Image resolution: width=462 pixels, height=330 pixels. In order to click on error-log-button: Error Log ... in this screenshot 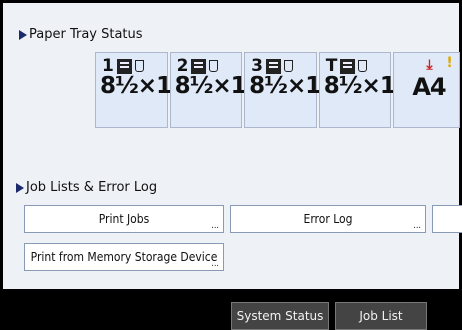, I will do `click(328, 219)`.